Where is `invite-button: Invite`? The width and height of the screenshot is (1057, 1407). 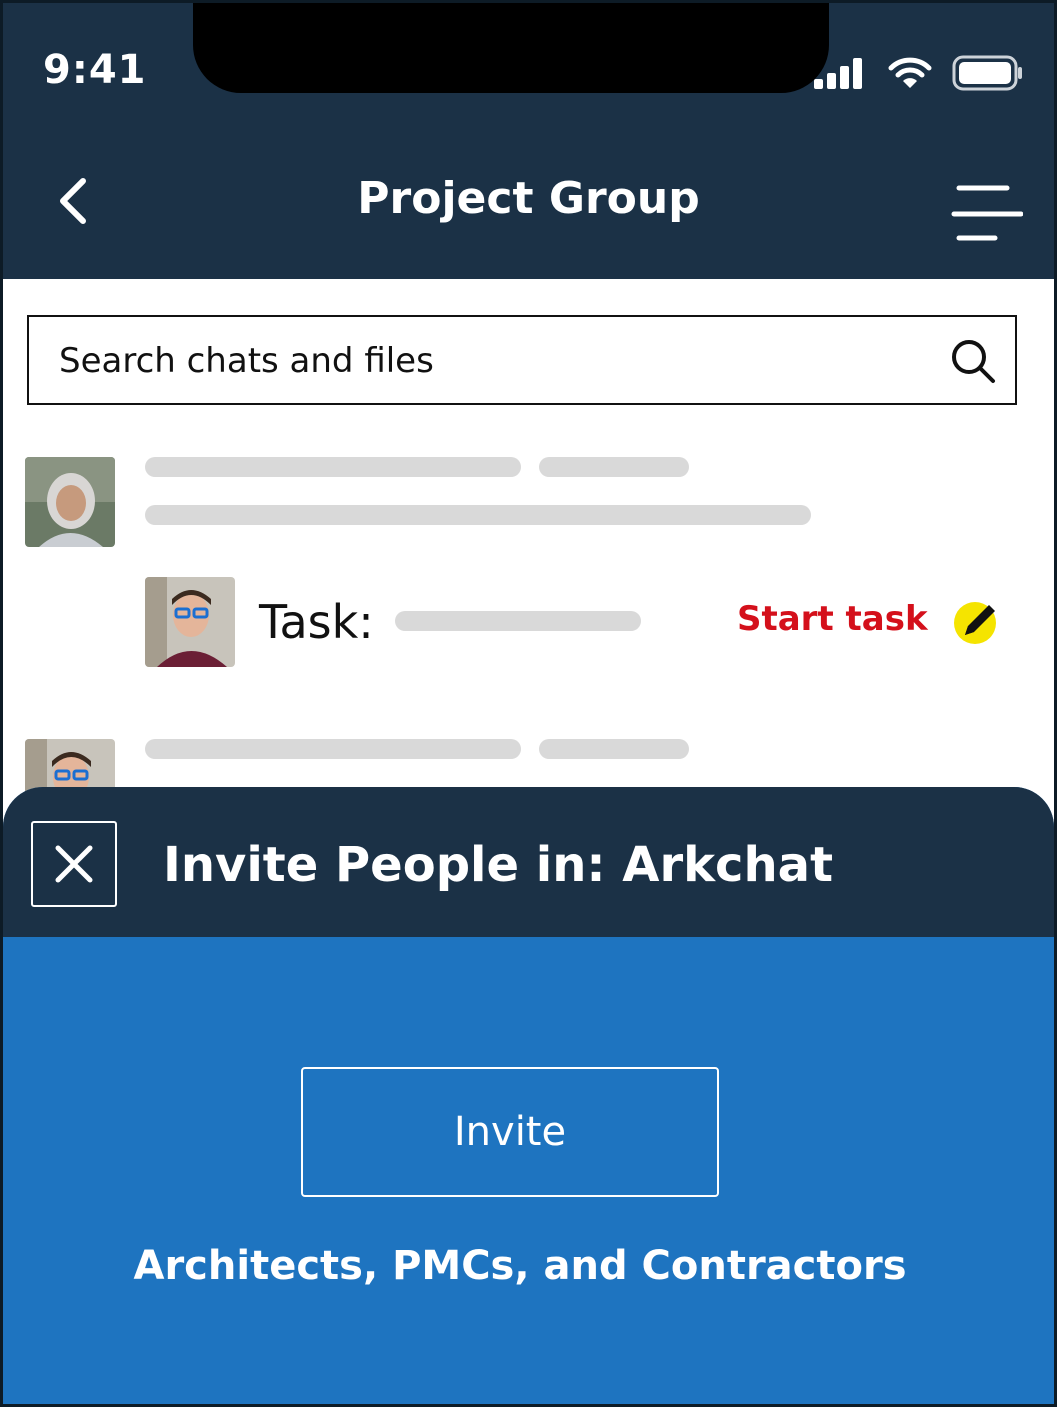
invite-button: Invite is located at coordinates (510, 1132).